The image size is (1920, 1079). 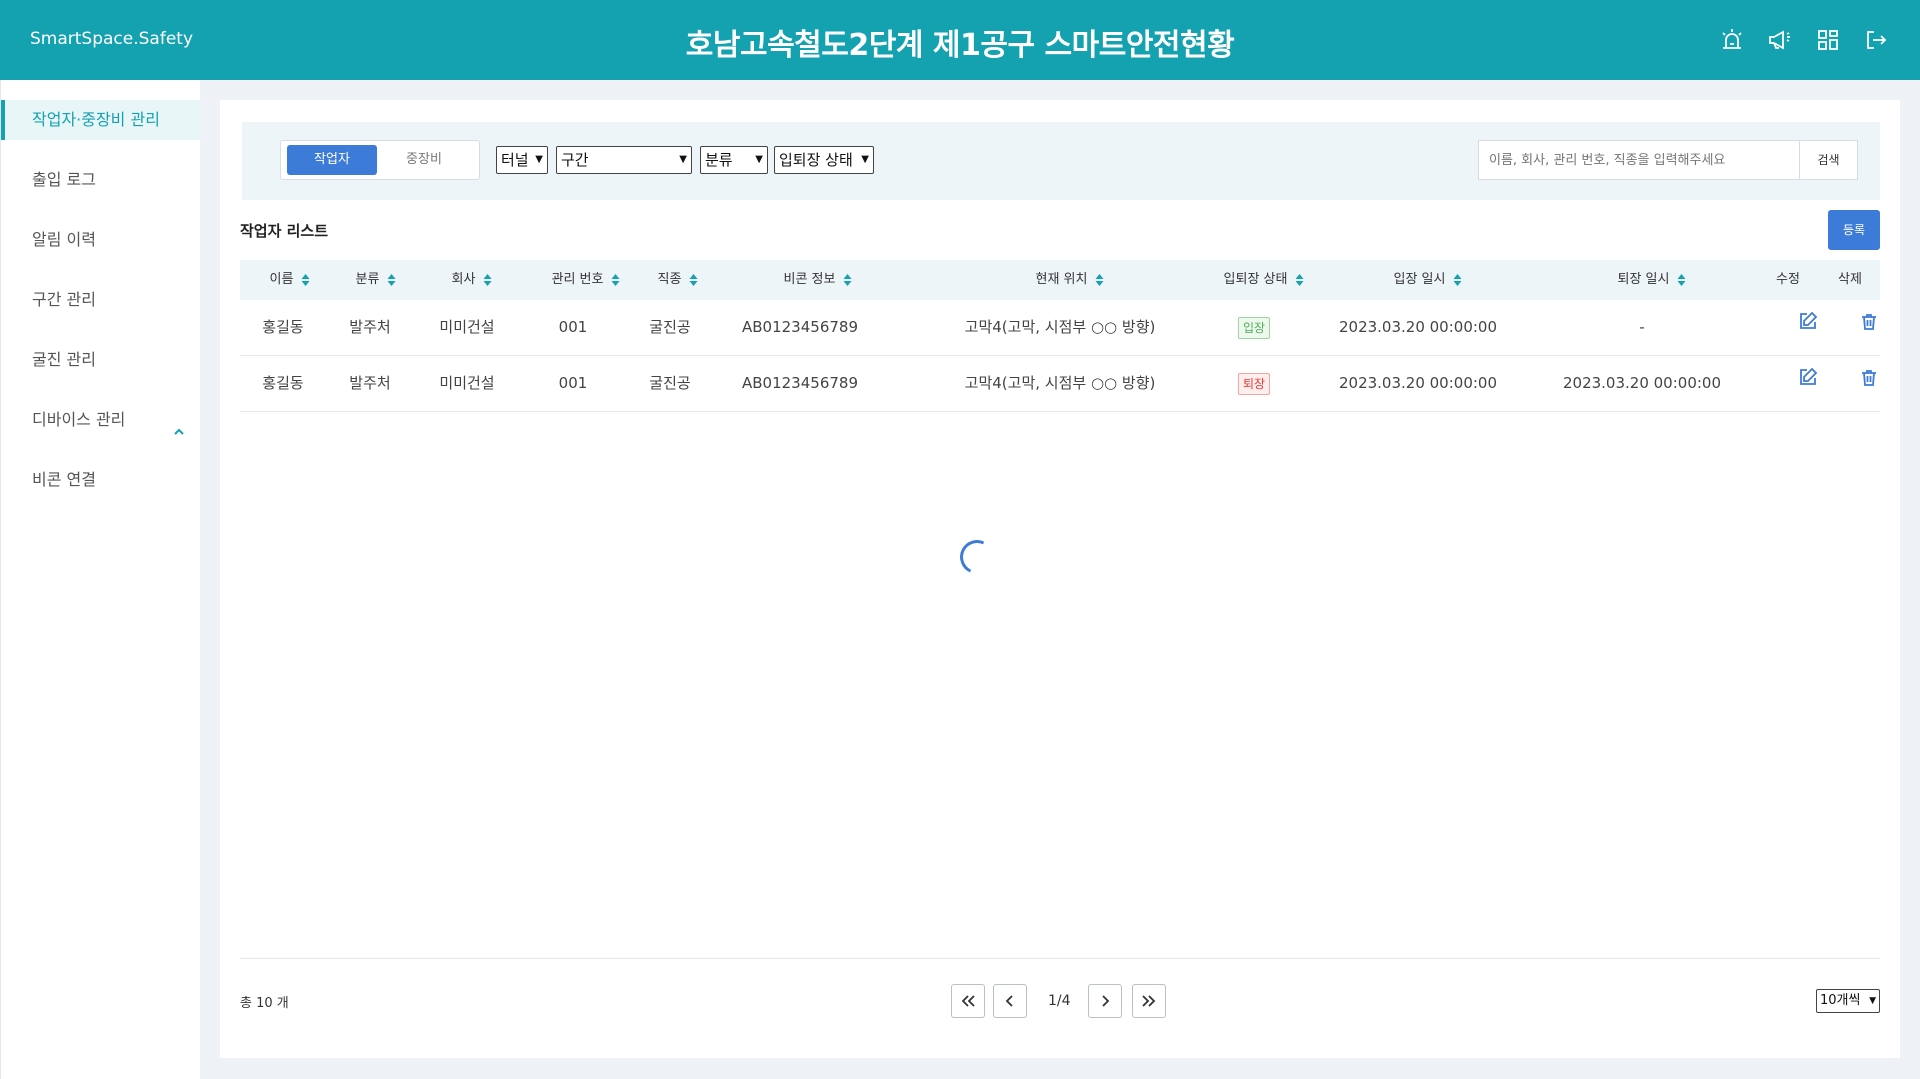 What do you see at coordinates (719, 160) in the screenshot?
I see `category-select-value: 분류` at bounding box center [719, 160].